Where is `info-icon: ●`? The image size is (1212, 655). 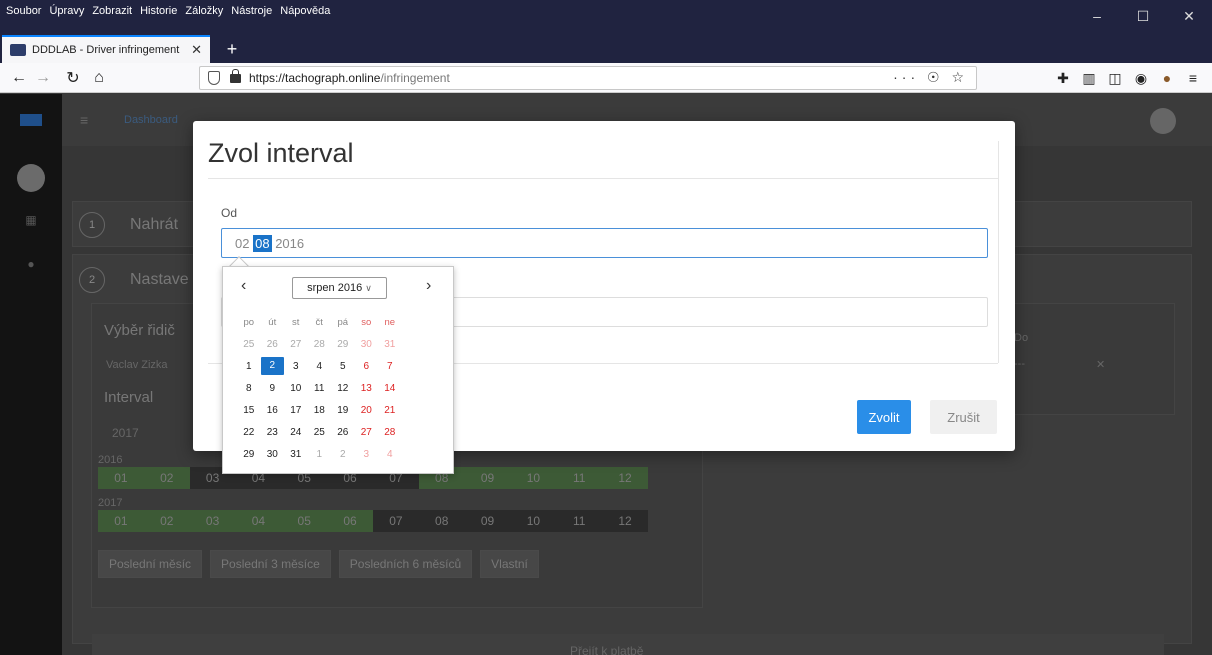
info-icon: ● is located at coordinates (31, 264).